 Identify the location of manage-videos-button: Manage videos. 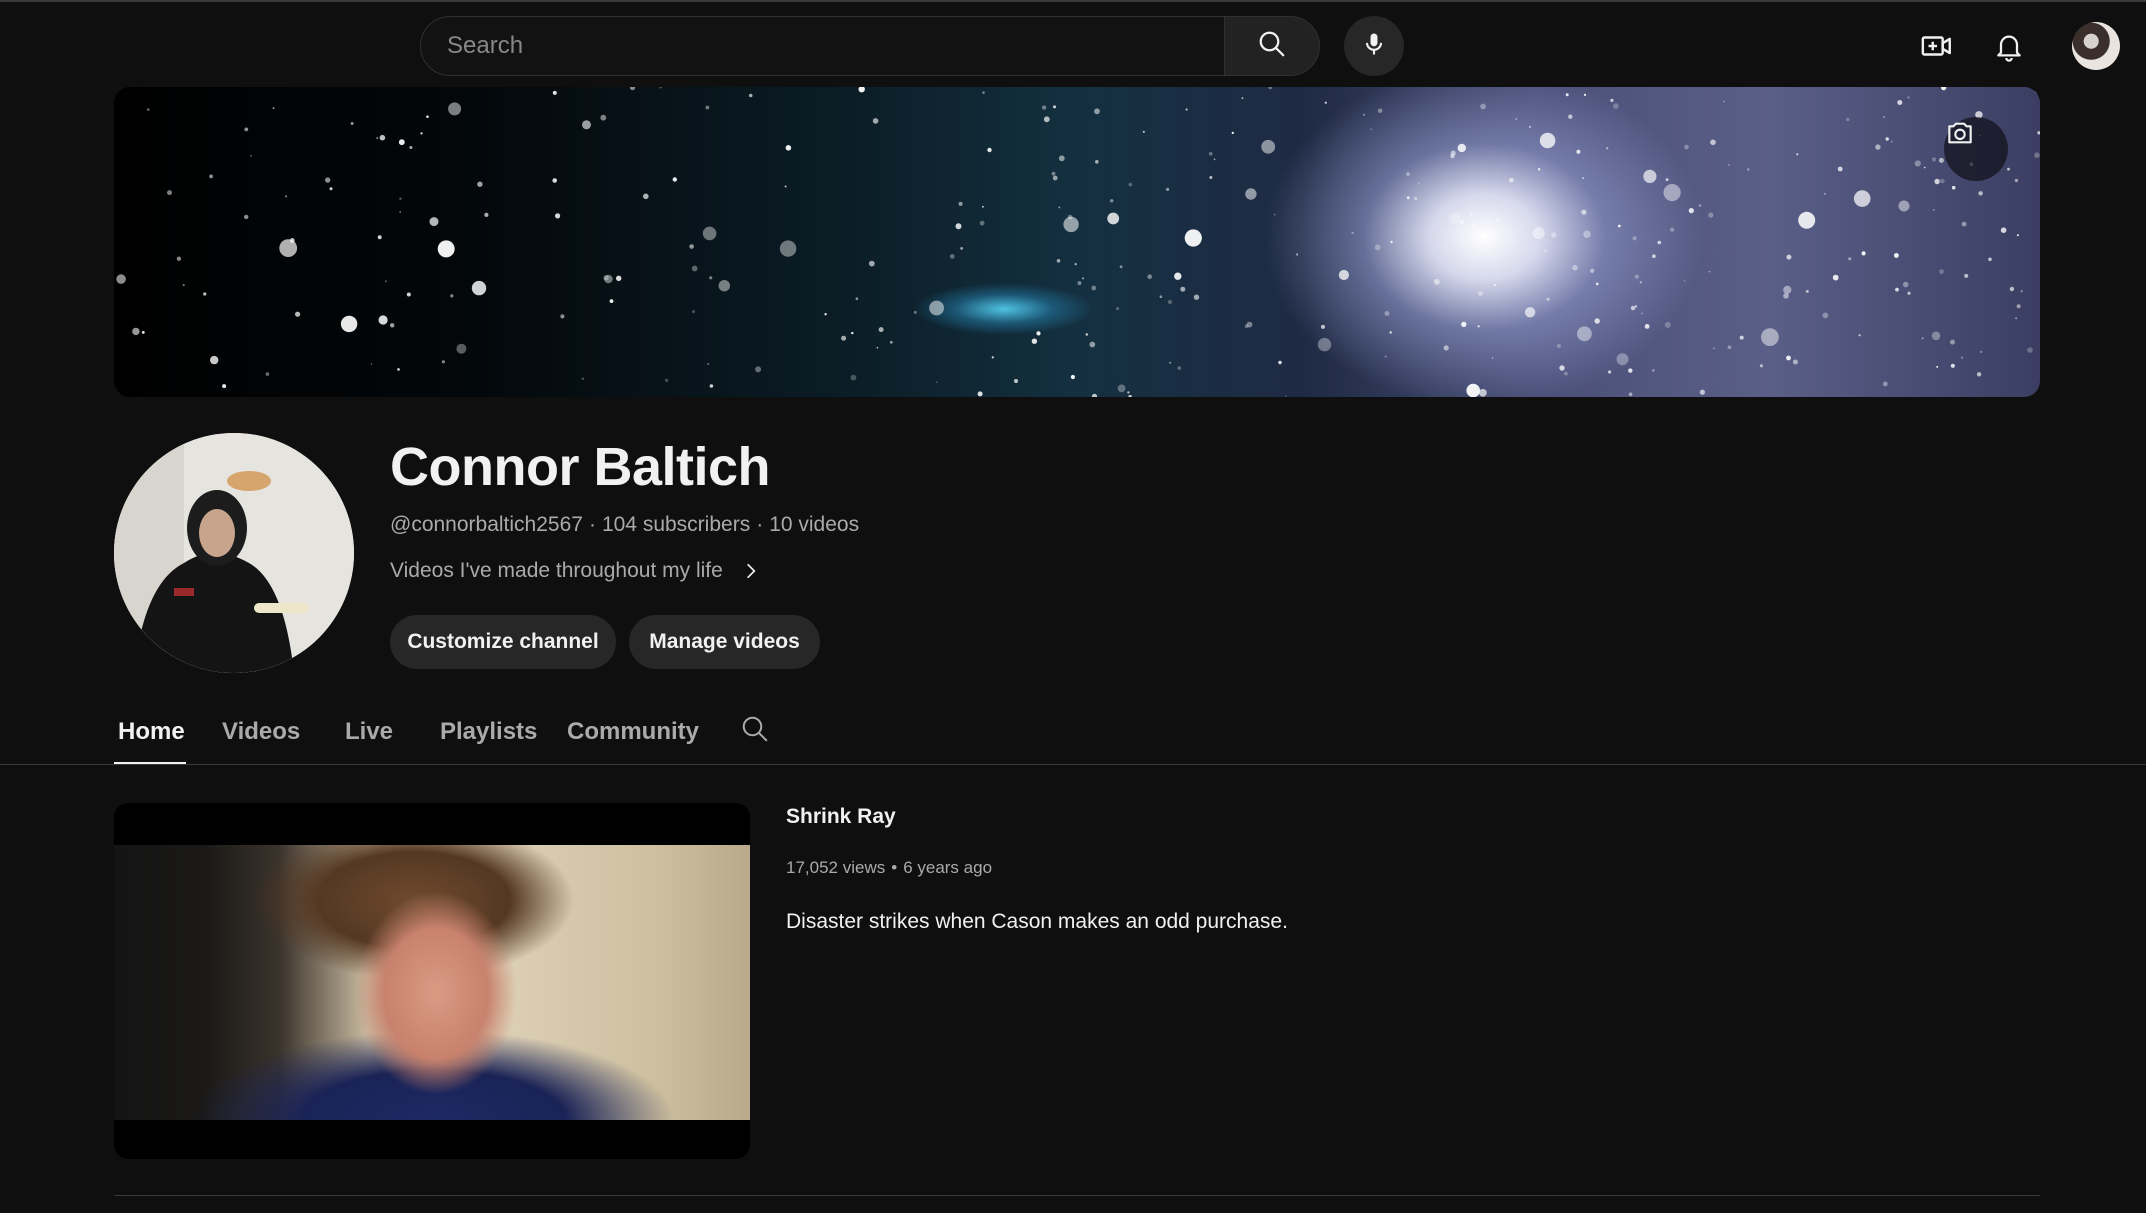
(724, 642).